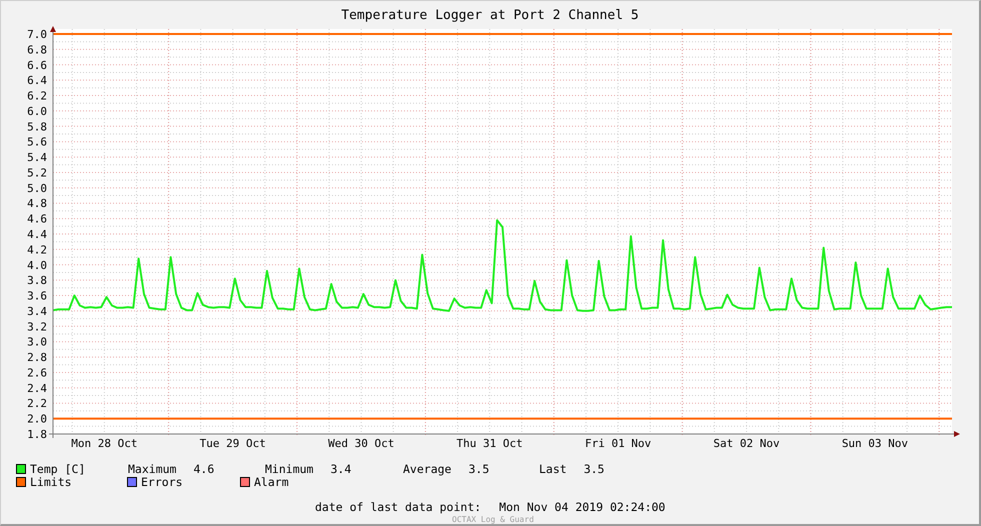 The width and height of the screenshot is (981, 526). I want to click on x-tick-label: Thu 31 Oct, so click(489, 443).